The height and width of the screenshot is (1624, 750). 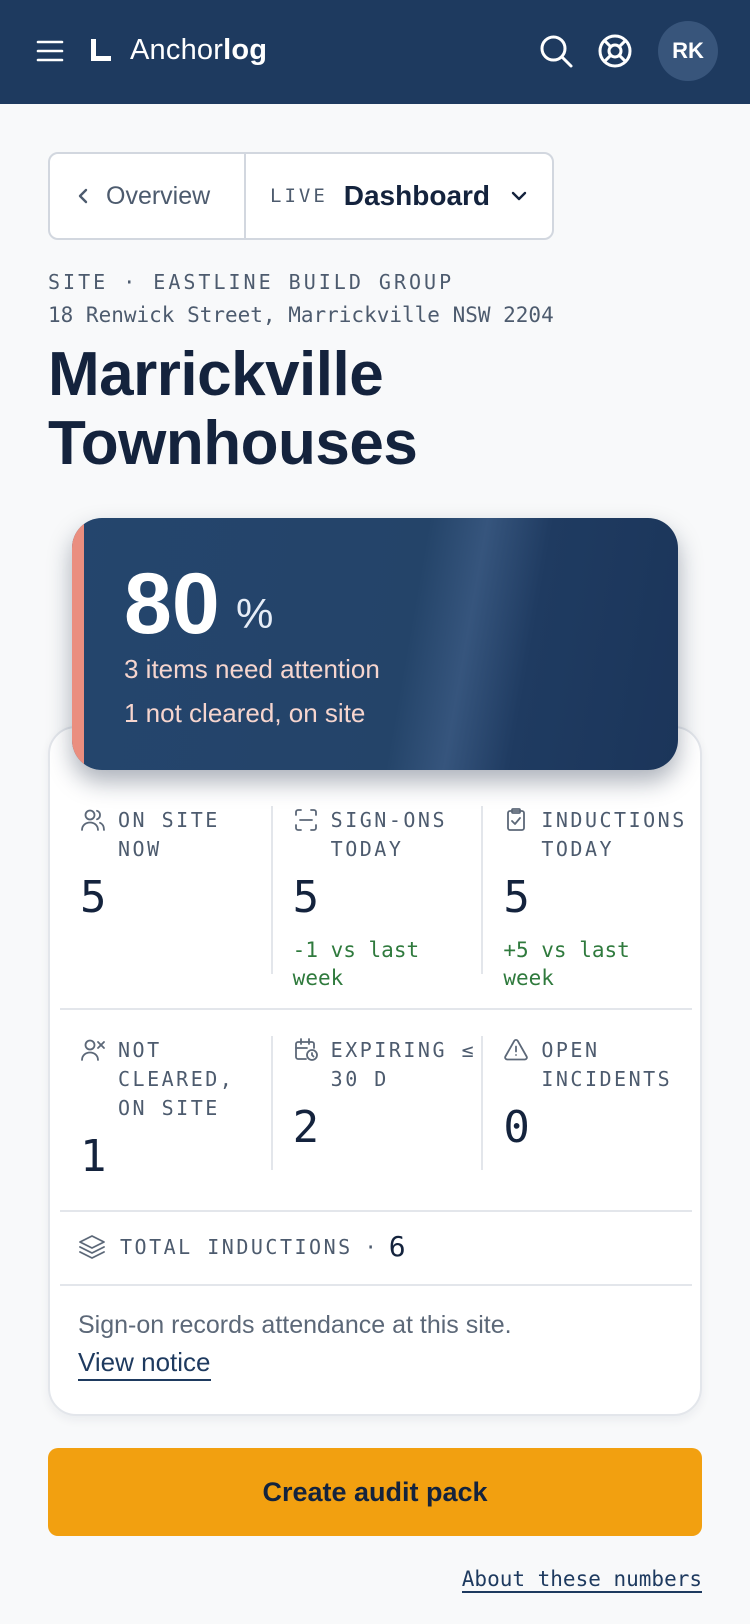 What do you see at coordinates (158, 195) in the screenshot?
I see `back-label: Overview` at bounding box center [158, 195].